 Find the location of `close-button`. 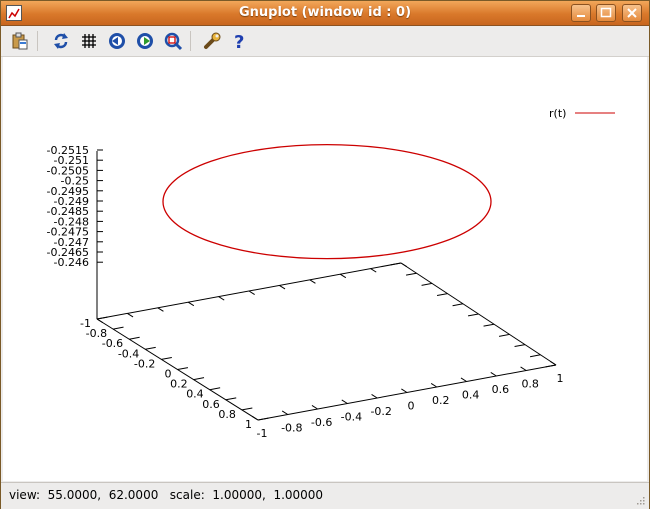

close-button is located at coordinates (632, 13).